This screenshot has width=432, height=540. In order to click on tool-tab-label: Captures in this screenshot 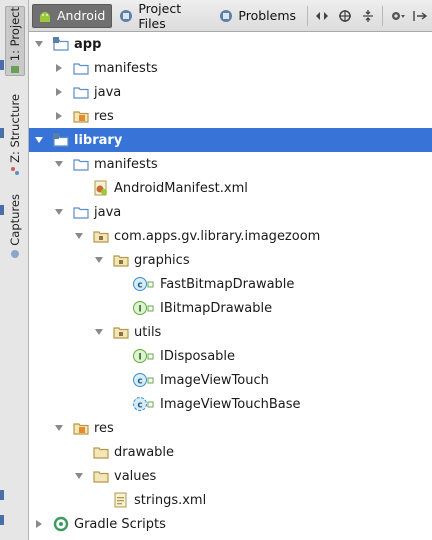, I will do `click(15, 220)`.